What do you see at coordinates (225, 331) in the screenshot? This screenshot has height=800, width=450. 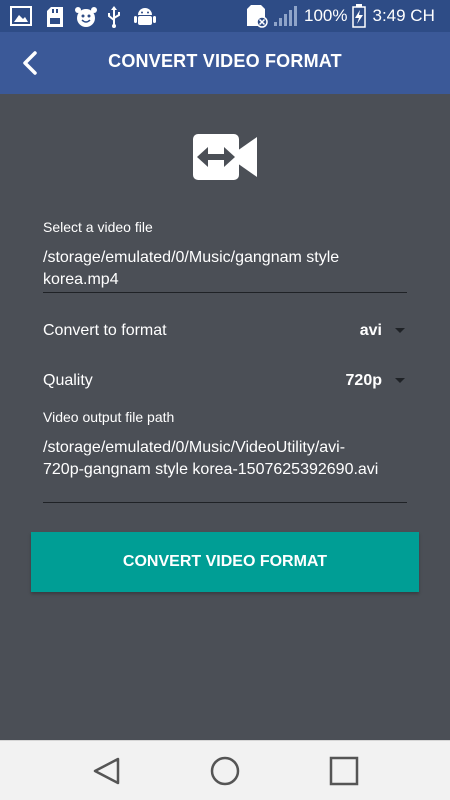 I see `format-dropdown: Convert to format avi` at bounding box center [225, 331].